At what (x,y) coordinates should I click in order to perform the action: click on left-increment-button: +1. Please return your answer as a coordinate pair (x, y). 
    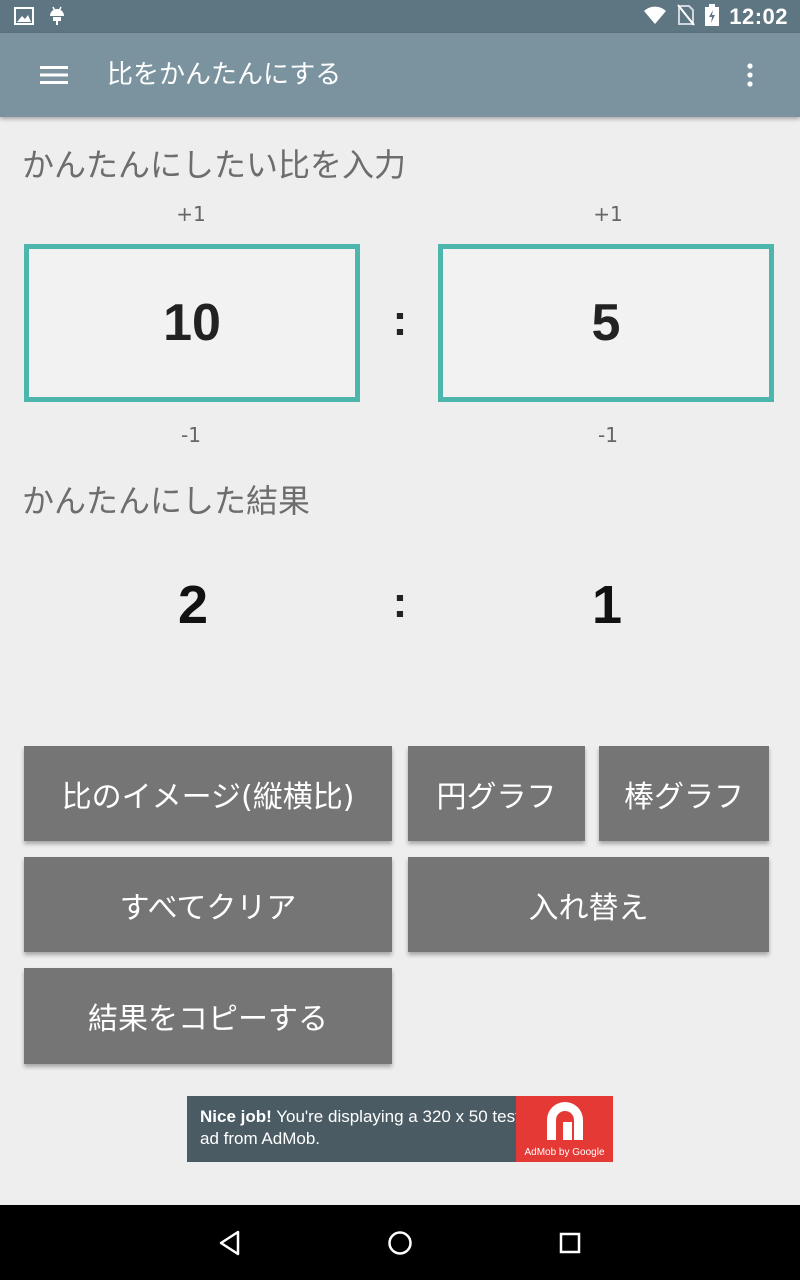
    Looking at the image, I should click on (191, 214).